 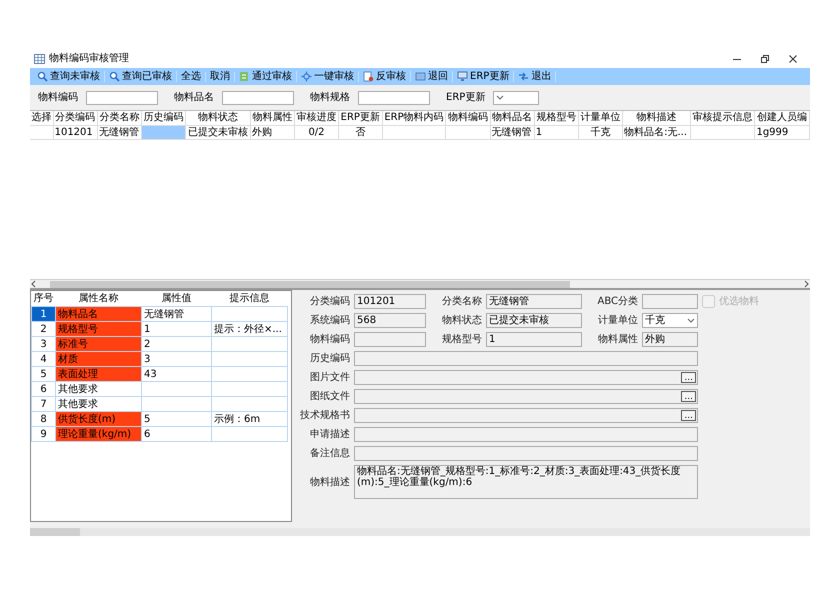 I want to click on table-cell: 物料品名, so click(x=99, y=314).